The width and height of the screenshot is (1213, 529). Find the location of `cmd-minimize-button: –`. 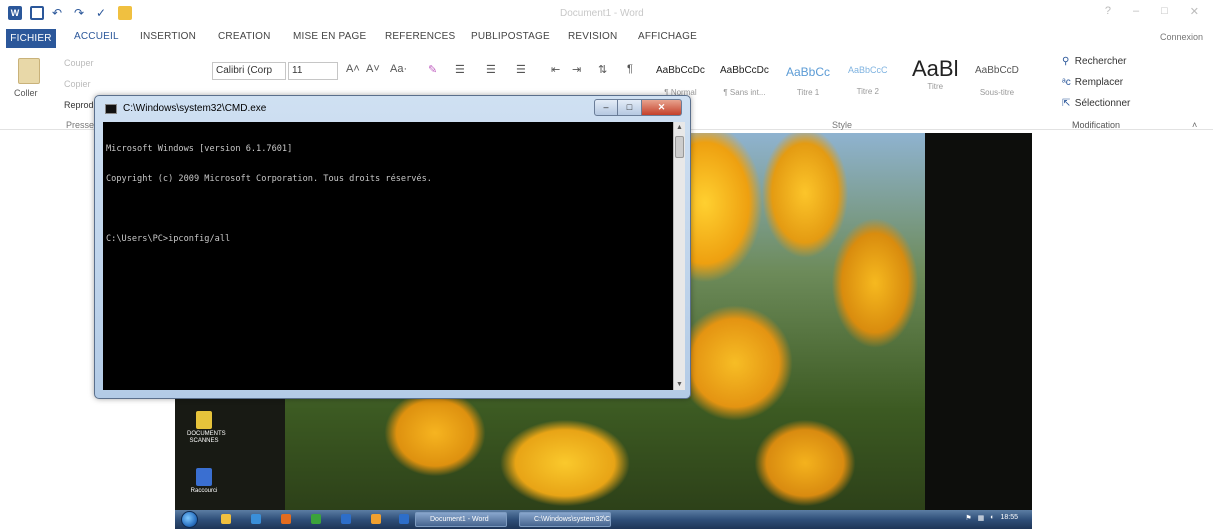

cmd-minimize-button: – is located at coordinates (606, 107).